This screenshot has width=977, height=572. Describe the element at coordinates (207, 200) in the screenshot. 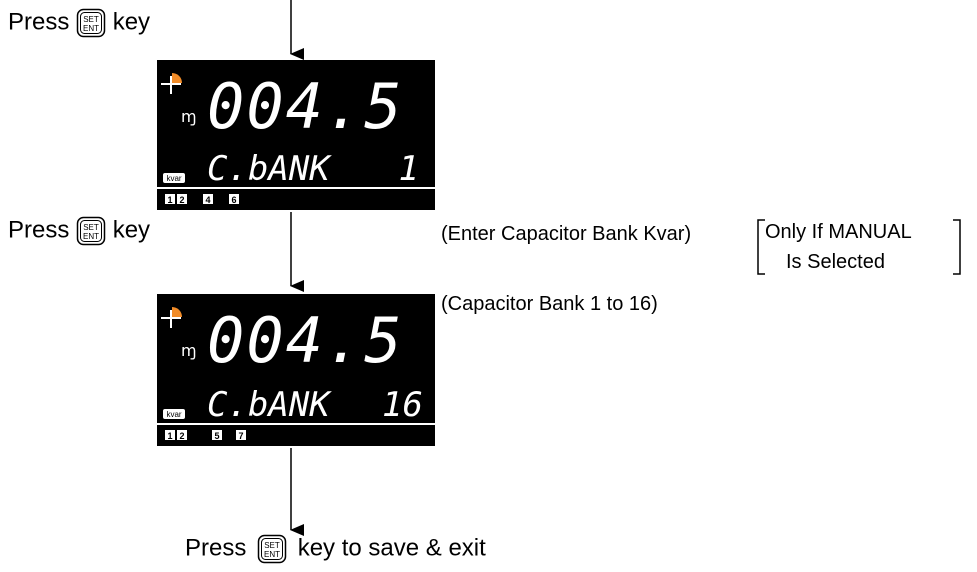

I see `display1-led-3: 4` at that location.